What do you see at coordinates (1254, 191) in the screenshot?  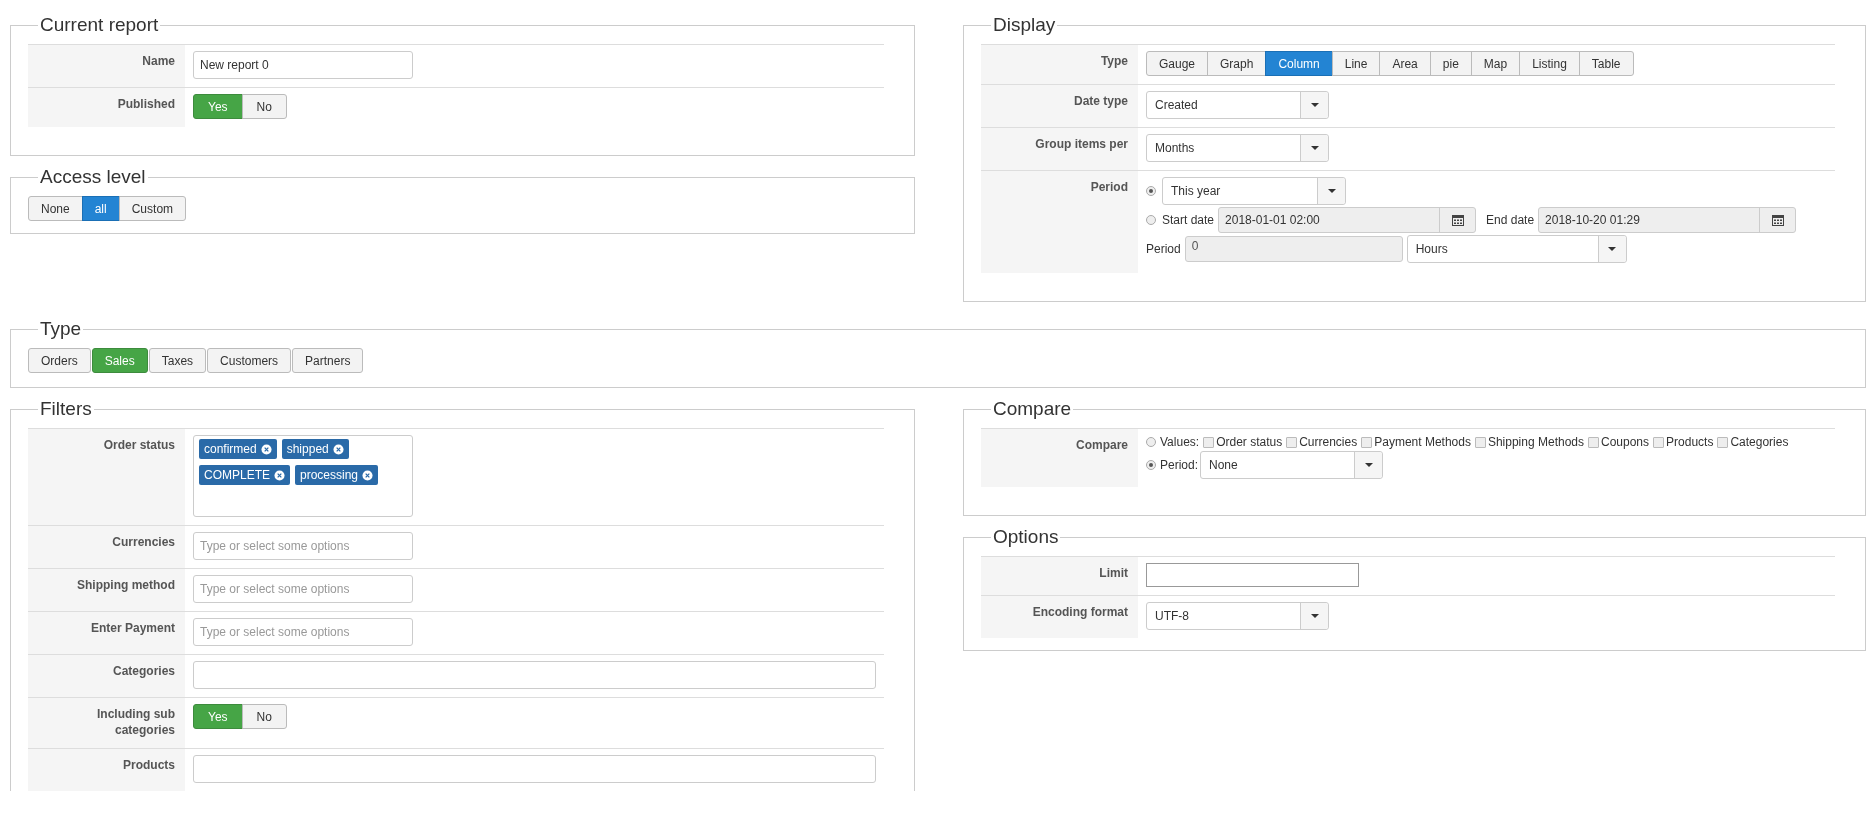 I see `period-preset-dropdown: This year` at bounding box center [1254, 191].